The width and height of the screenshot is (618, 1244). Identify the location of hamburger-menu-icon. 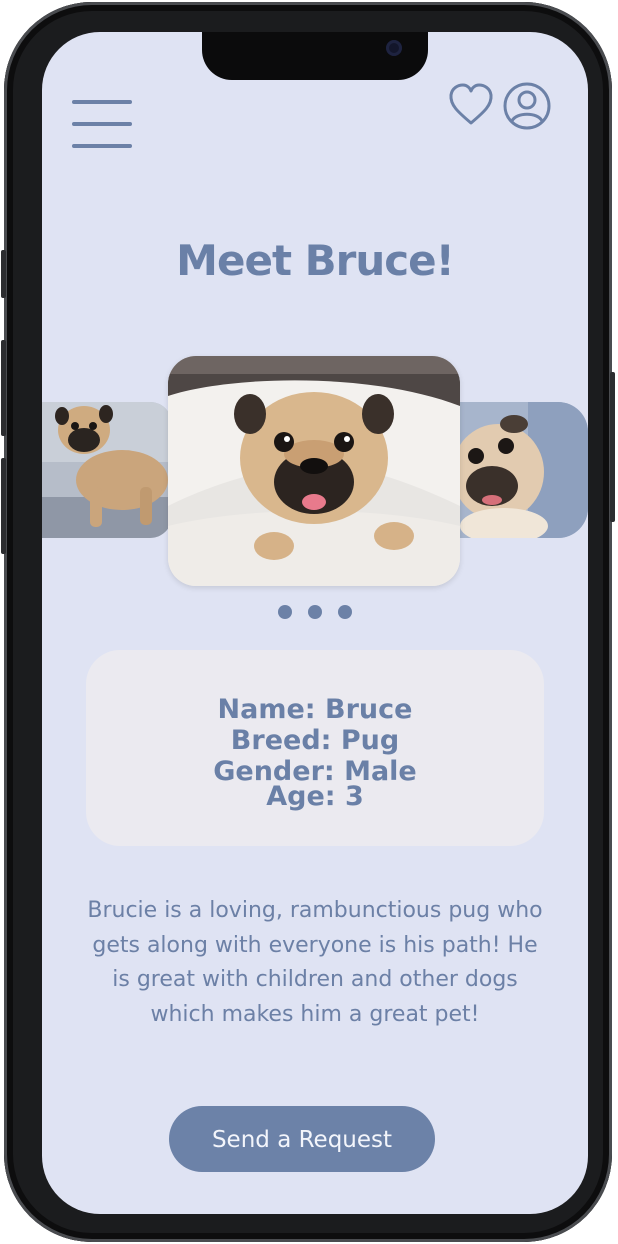
(102, 125).